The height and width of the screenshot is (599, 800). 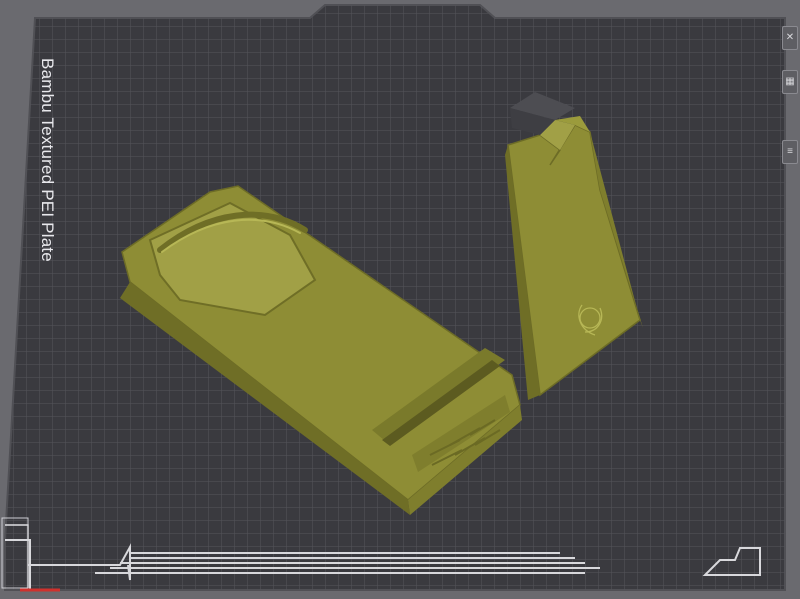 What do you see at coordinates (790, 38) in the screenshot?
I see `close-icon: ✕` at bounding box center [790, 38].